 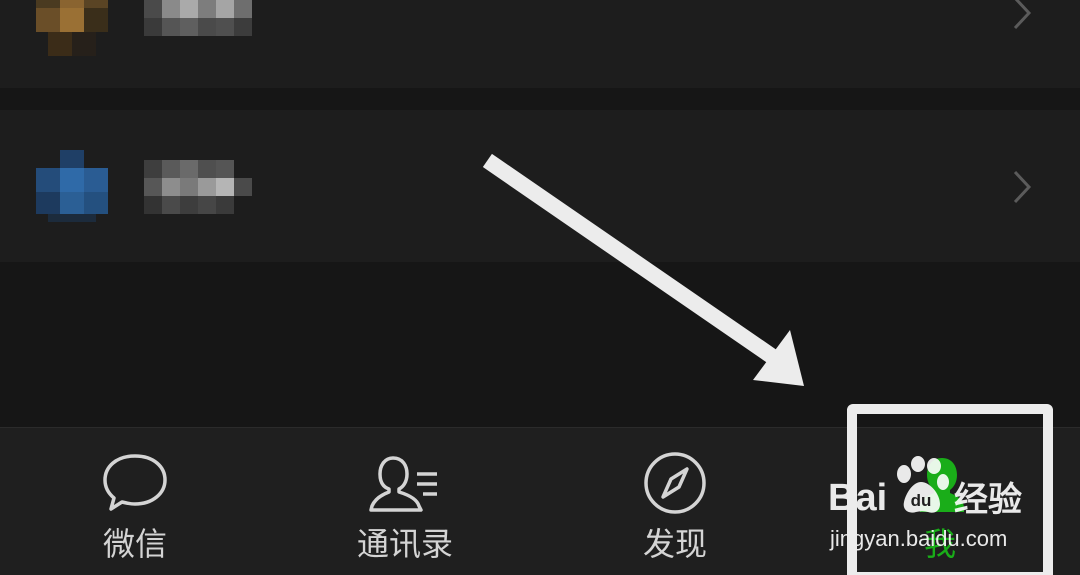 I want to click on tab-label: 发现, so click(x=674, y=544).